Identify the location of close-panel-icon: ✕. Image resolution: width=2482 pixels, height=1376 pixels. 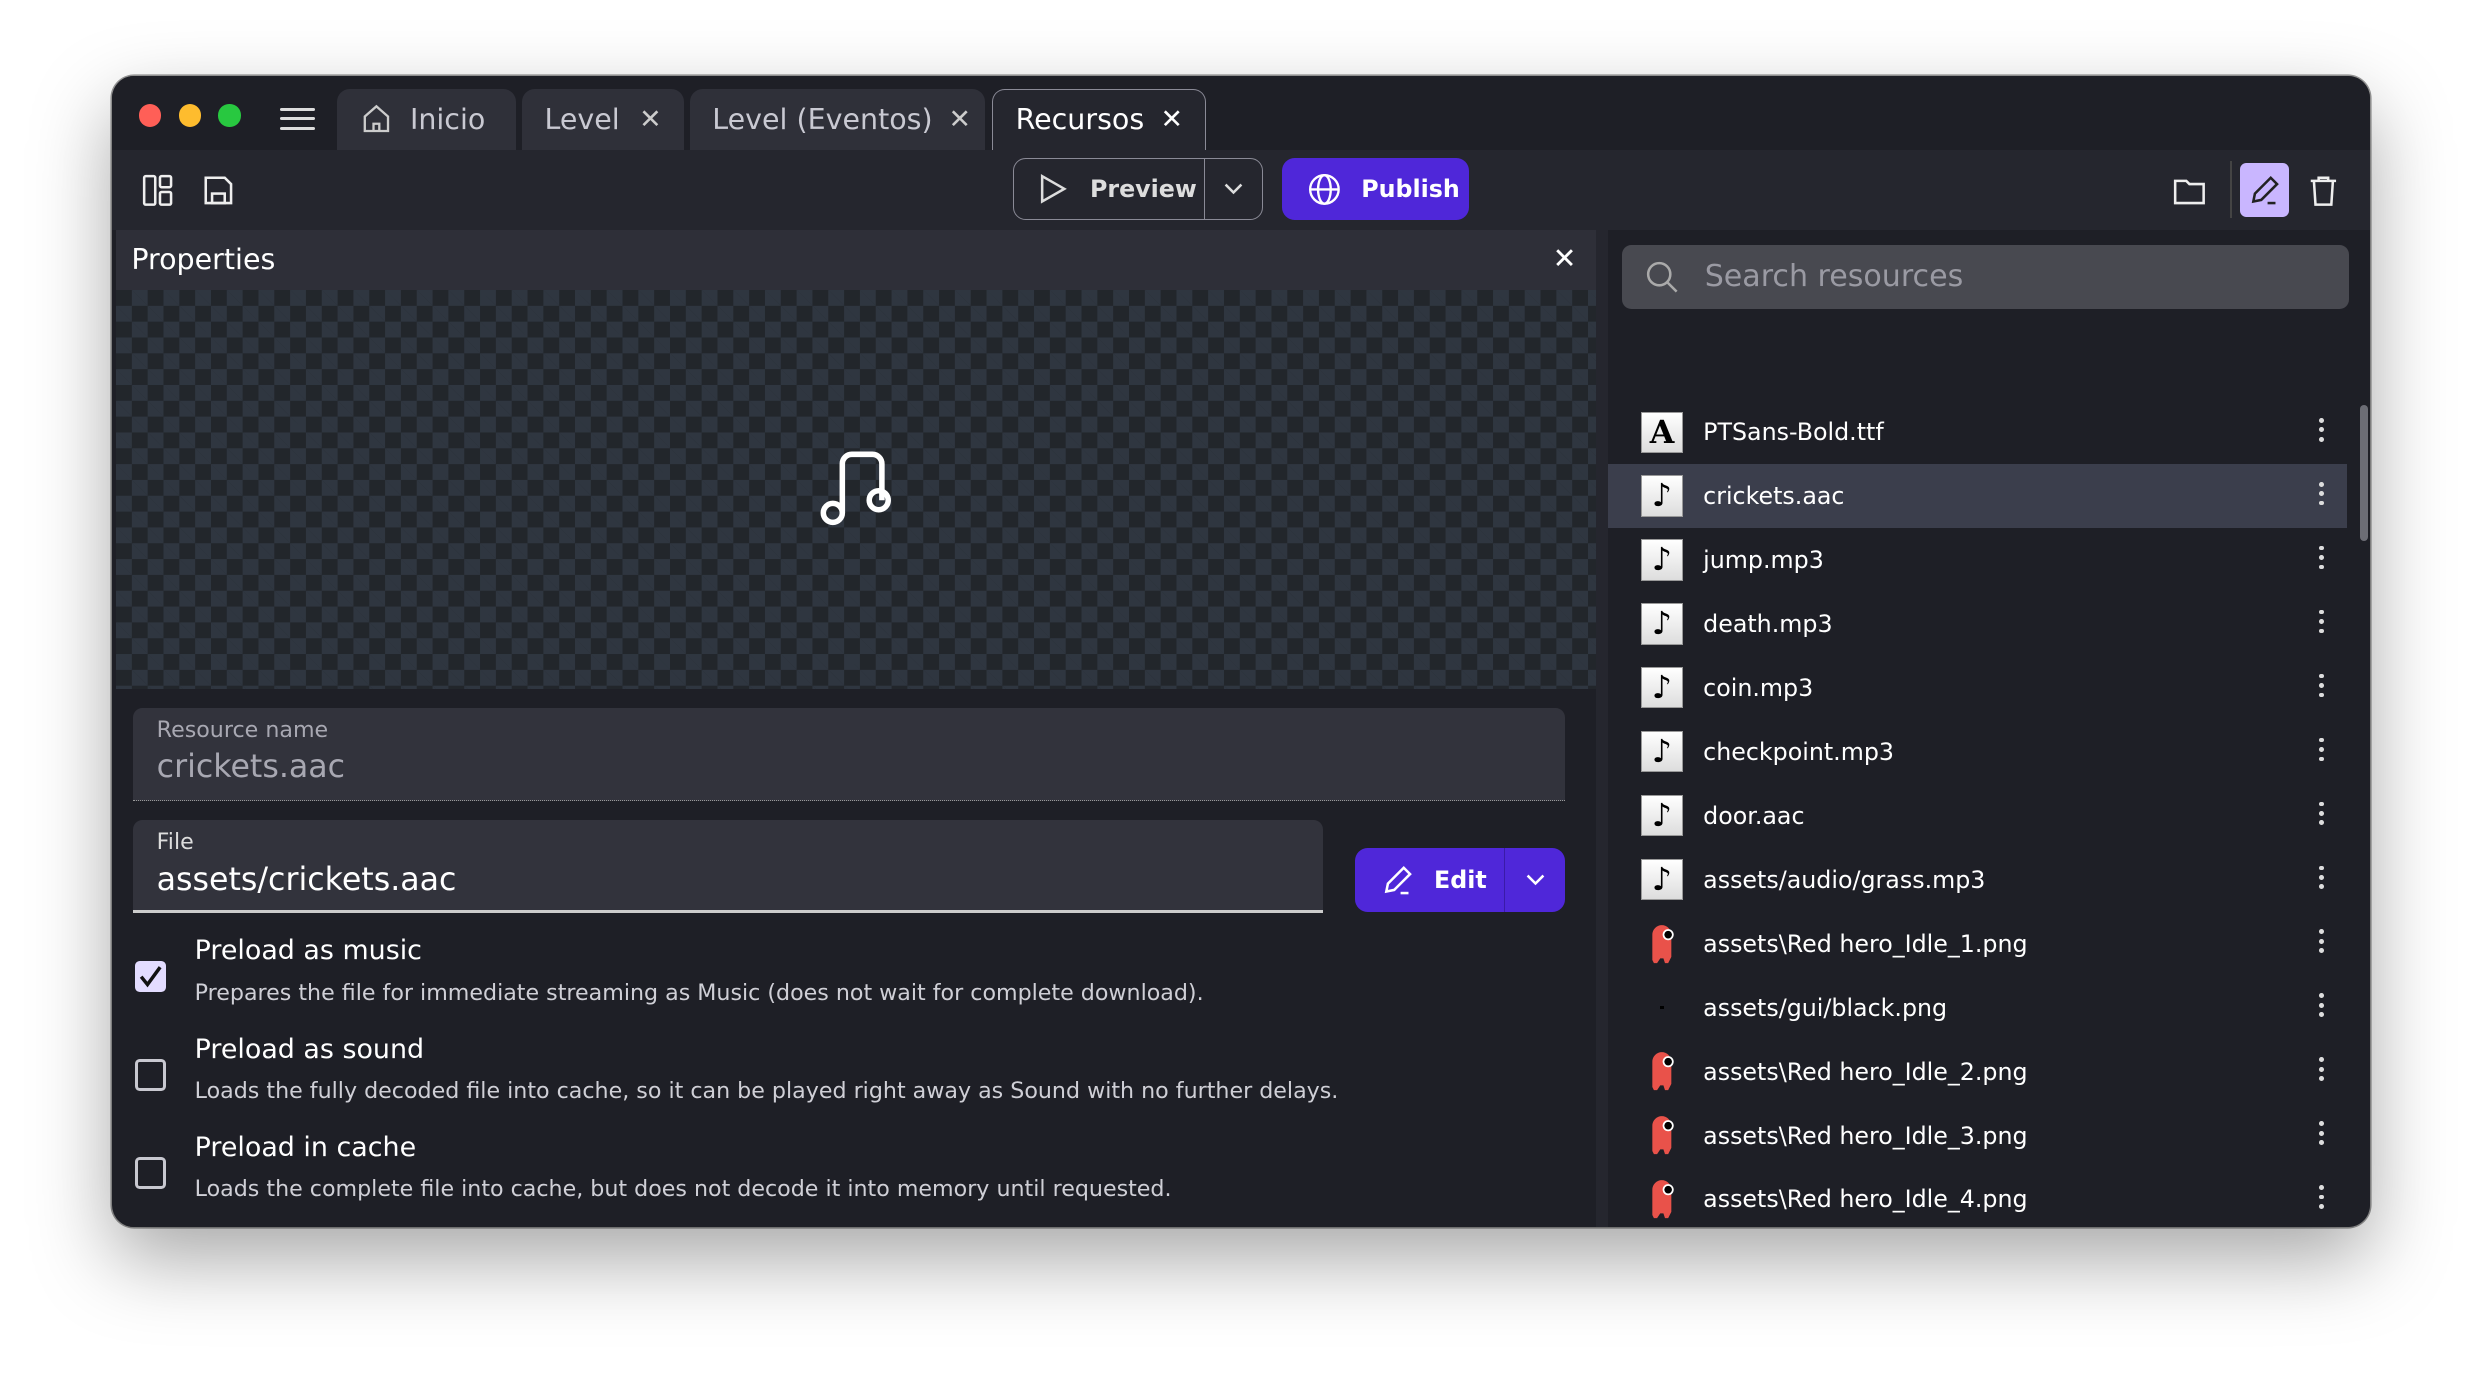
(1565, 258).